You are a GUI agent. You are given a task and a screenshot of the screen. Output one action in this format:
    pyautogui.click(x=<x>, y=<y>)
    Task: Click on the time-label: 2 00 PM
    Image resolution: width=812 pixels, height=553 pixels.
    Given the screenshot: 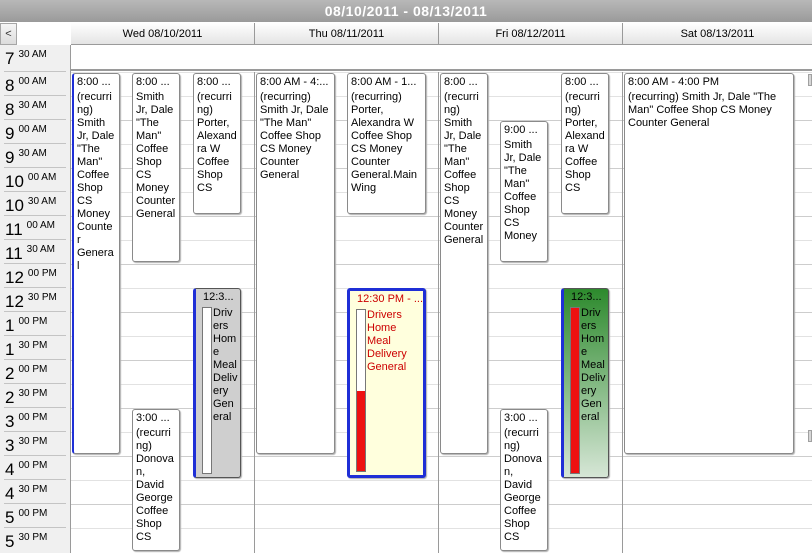 What is the action you would take?
    pyautogui.click(x=26, y=373)
    